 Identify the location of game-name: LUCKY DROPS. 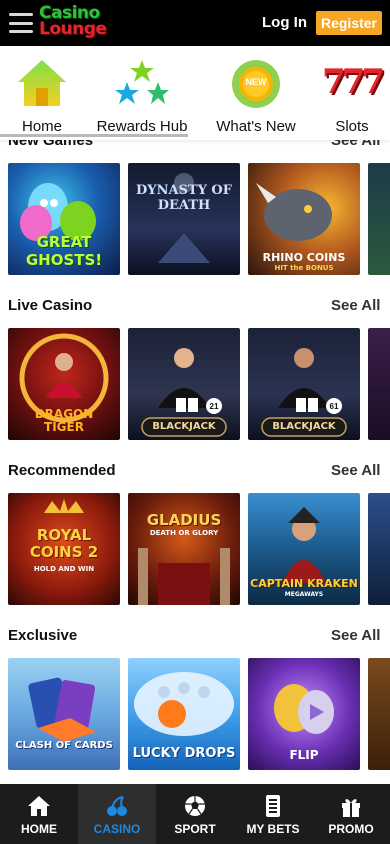
(184, 753).